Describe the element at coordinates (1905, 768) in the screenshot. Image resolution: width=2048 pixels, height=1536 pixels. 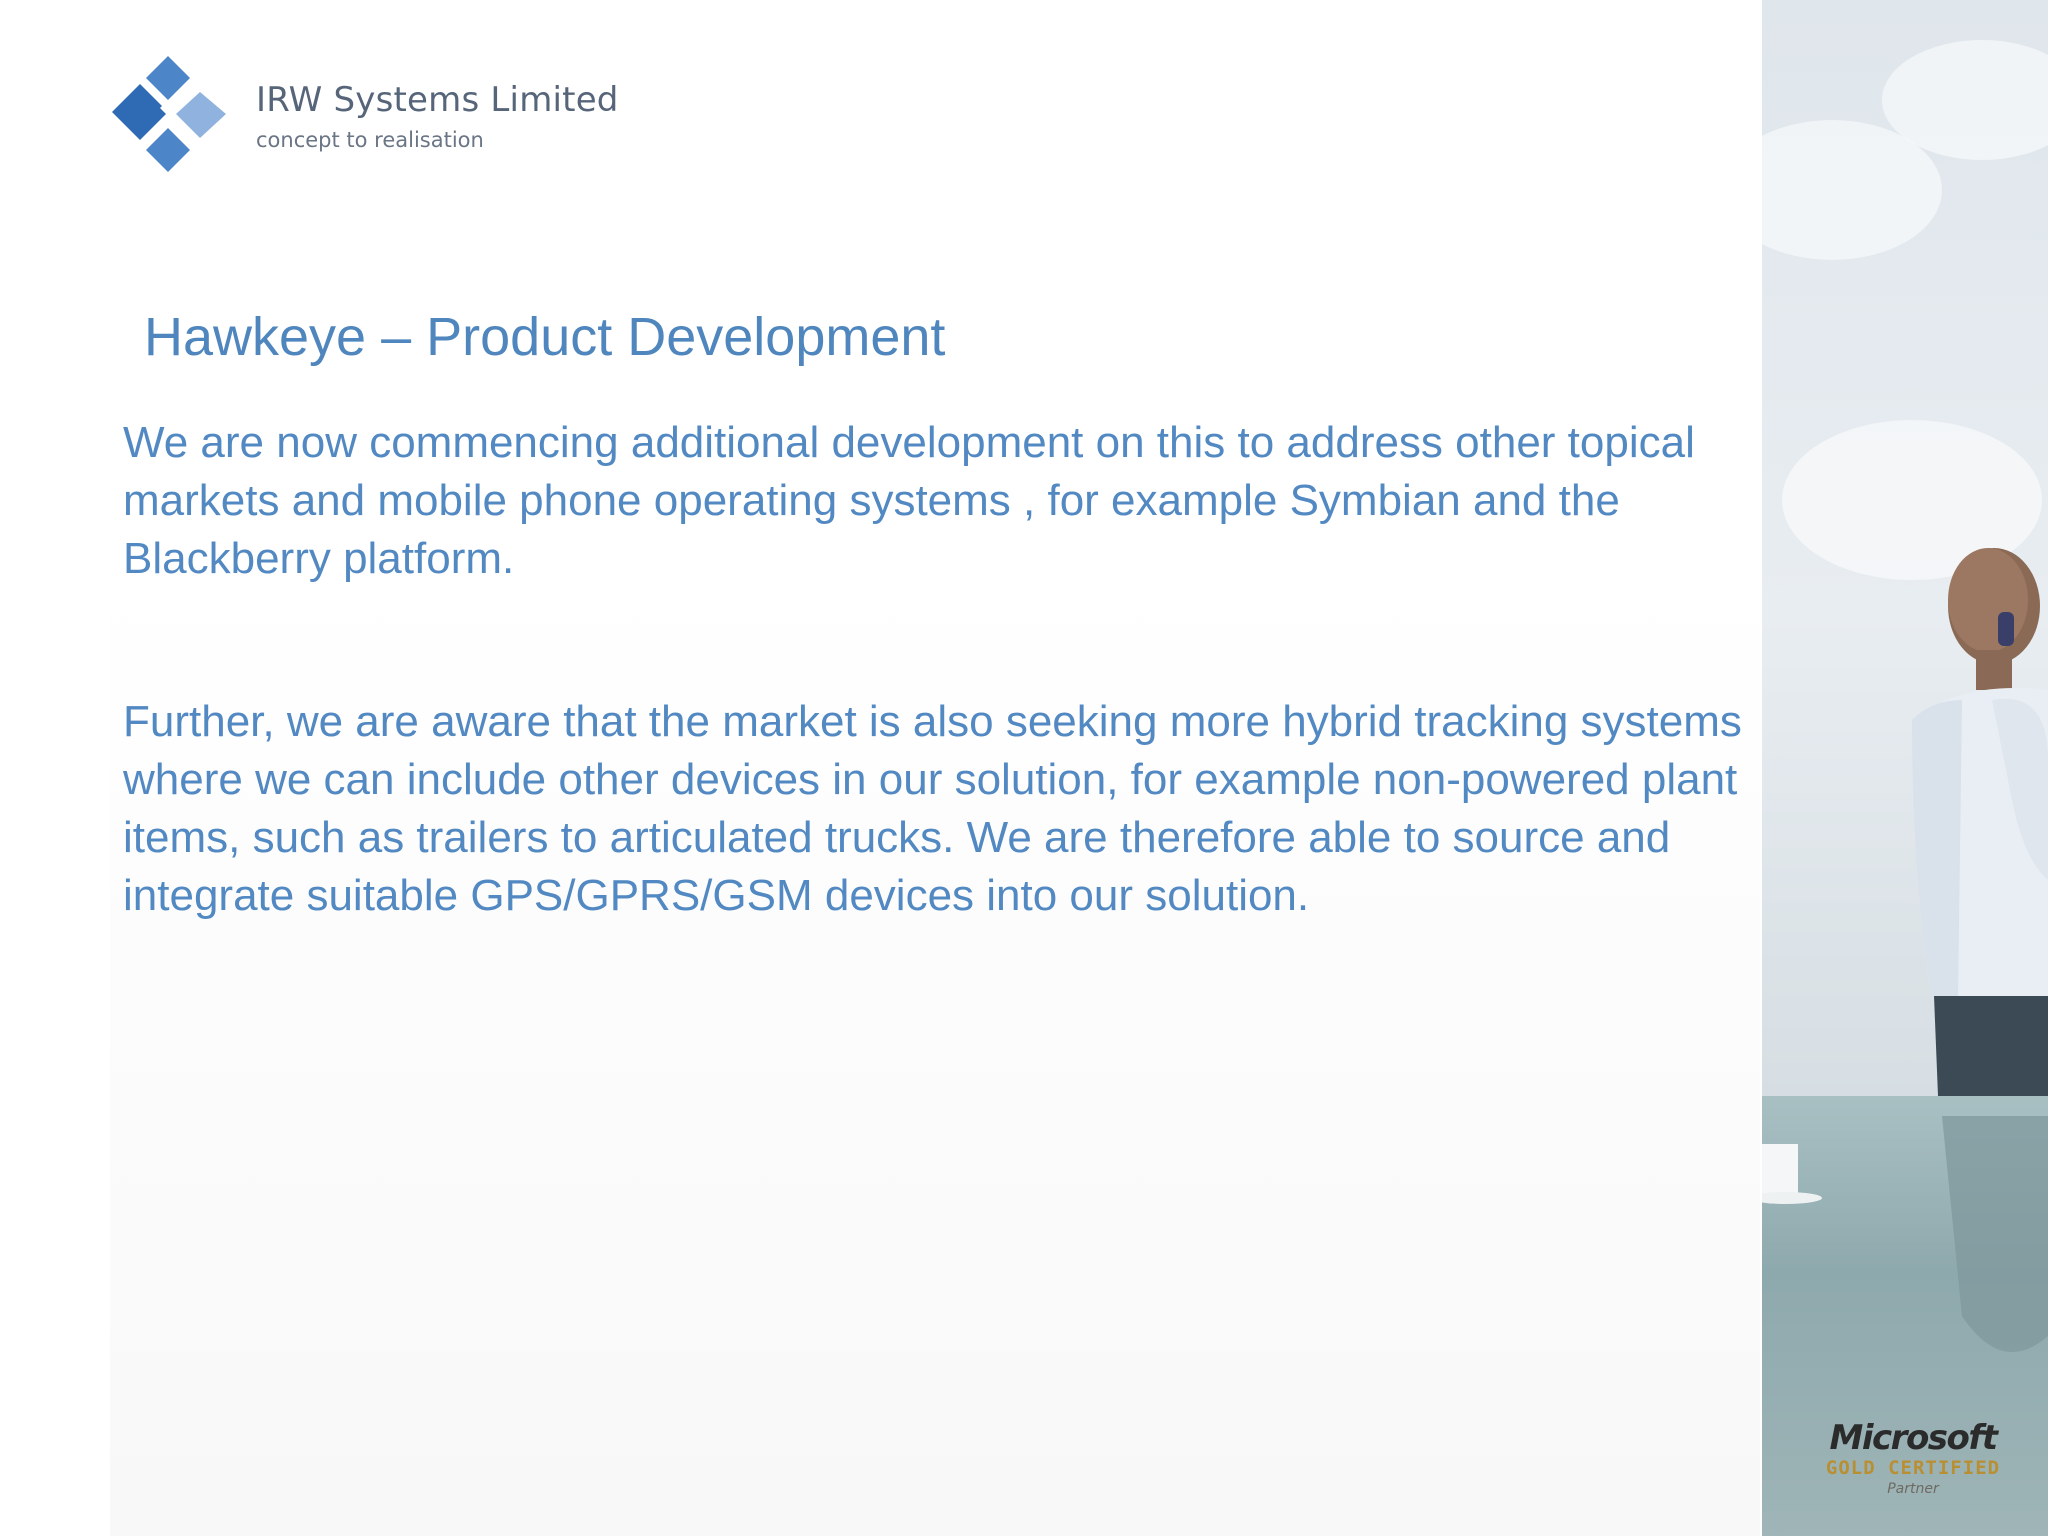
I see `side-photo-panel: Microsoft GOLD CERTIFIED Partner` at that location.